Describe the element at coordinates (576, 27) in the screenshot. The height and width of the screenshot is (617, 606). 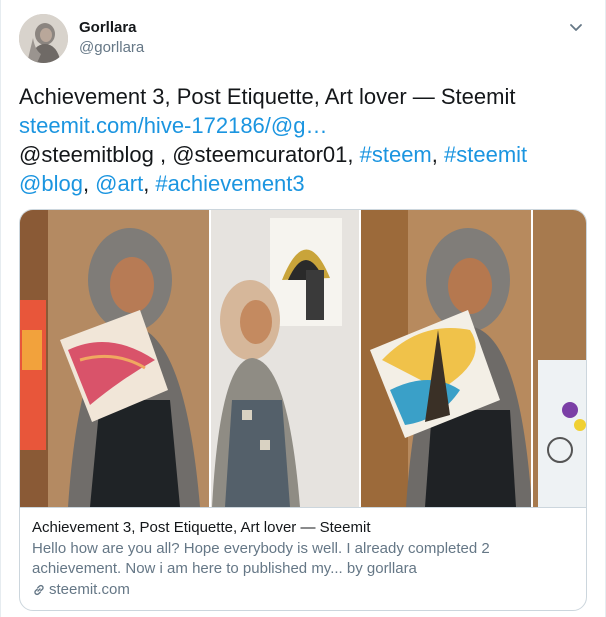
I see `chevron-down-icon` at that location.